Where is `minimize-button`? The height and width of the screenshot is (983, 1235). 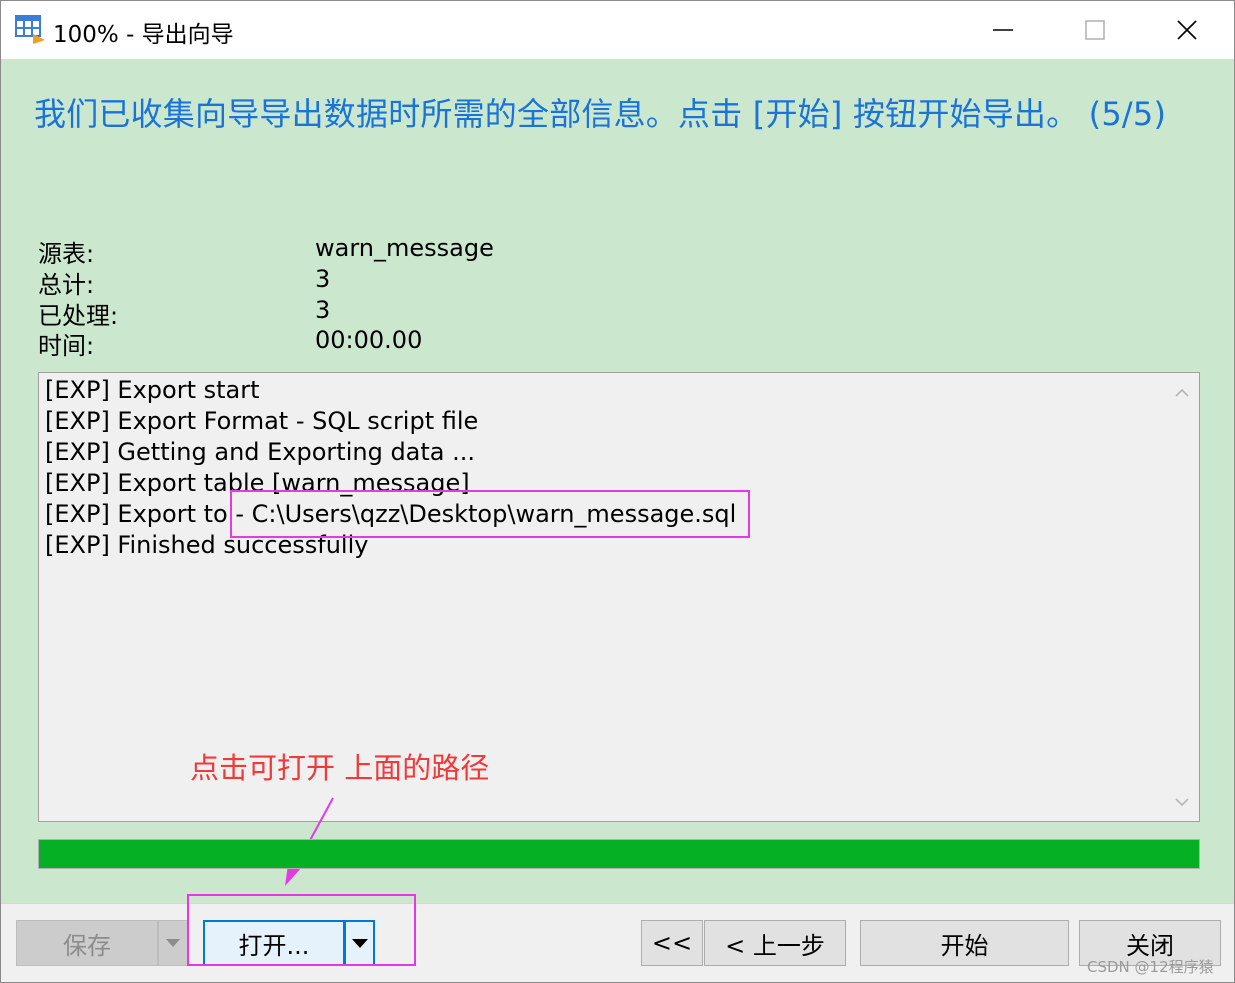 minimize-button is located at coordinates (1003, 30).